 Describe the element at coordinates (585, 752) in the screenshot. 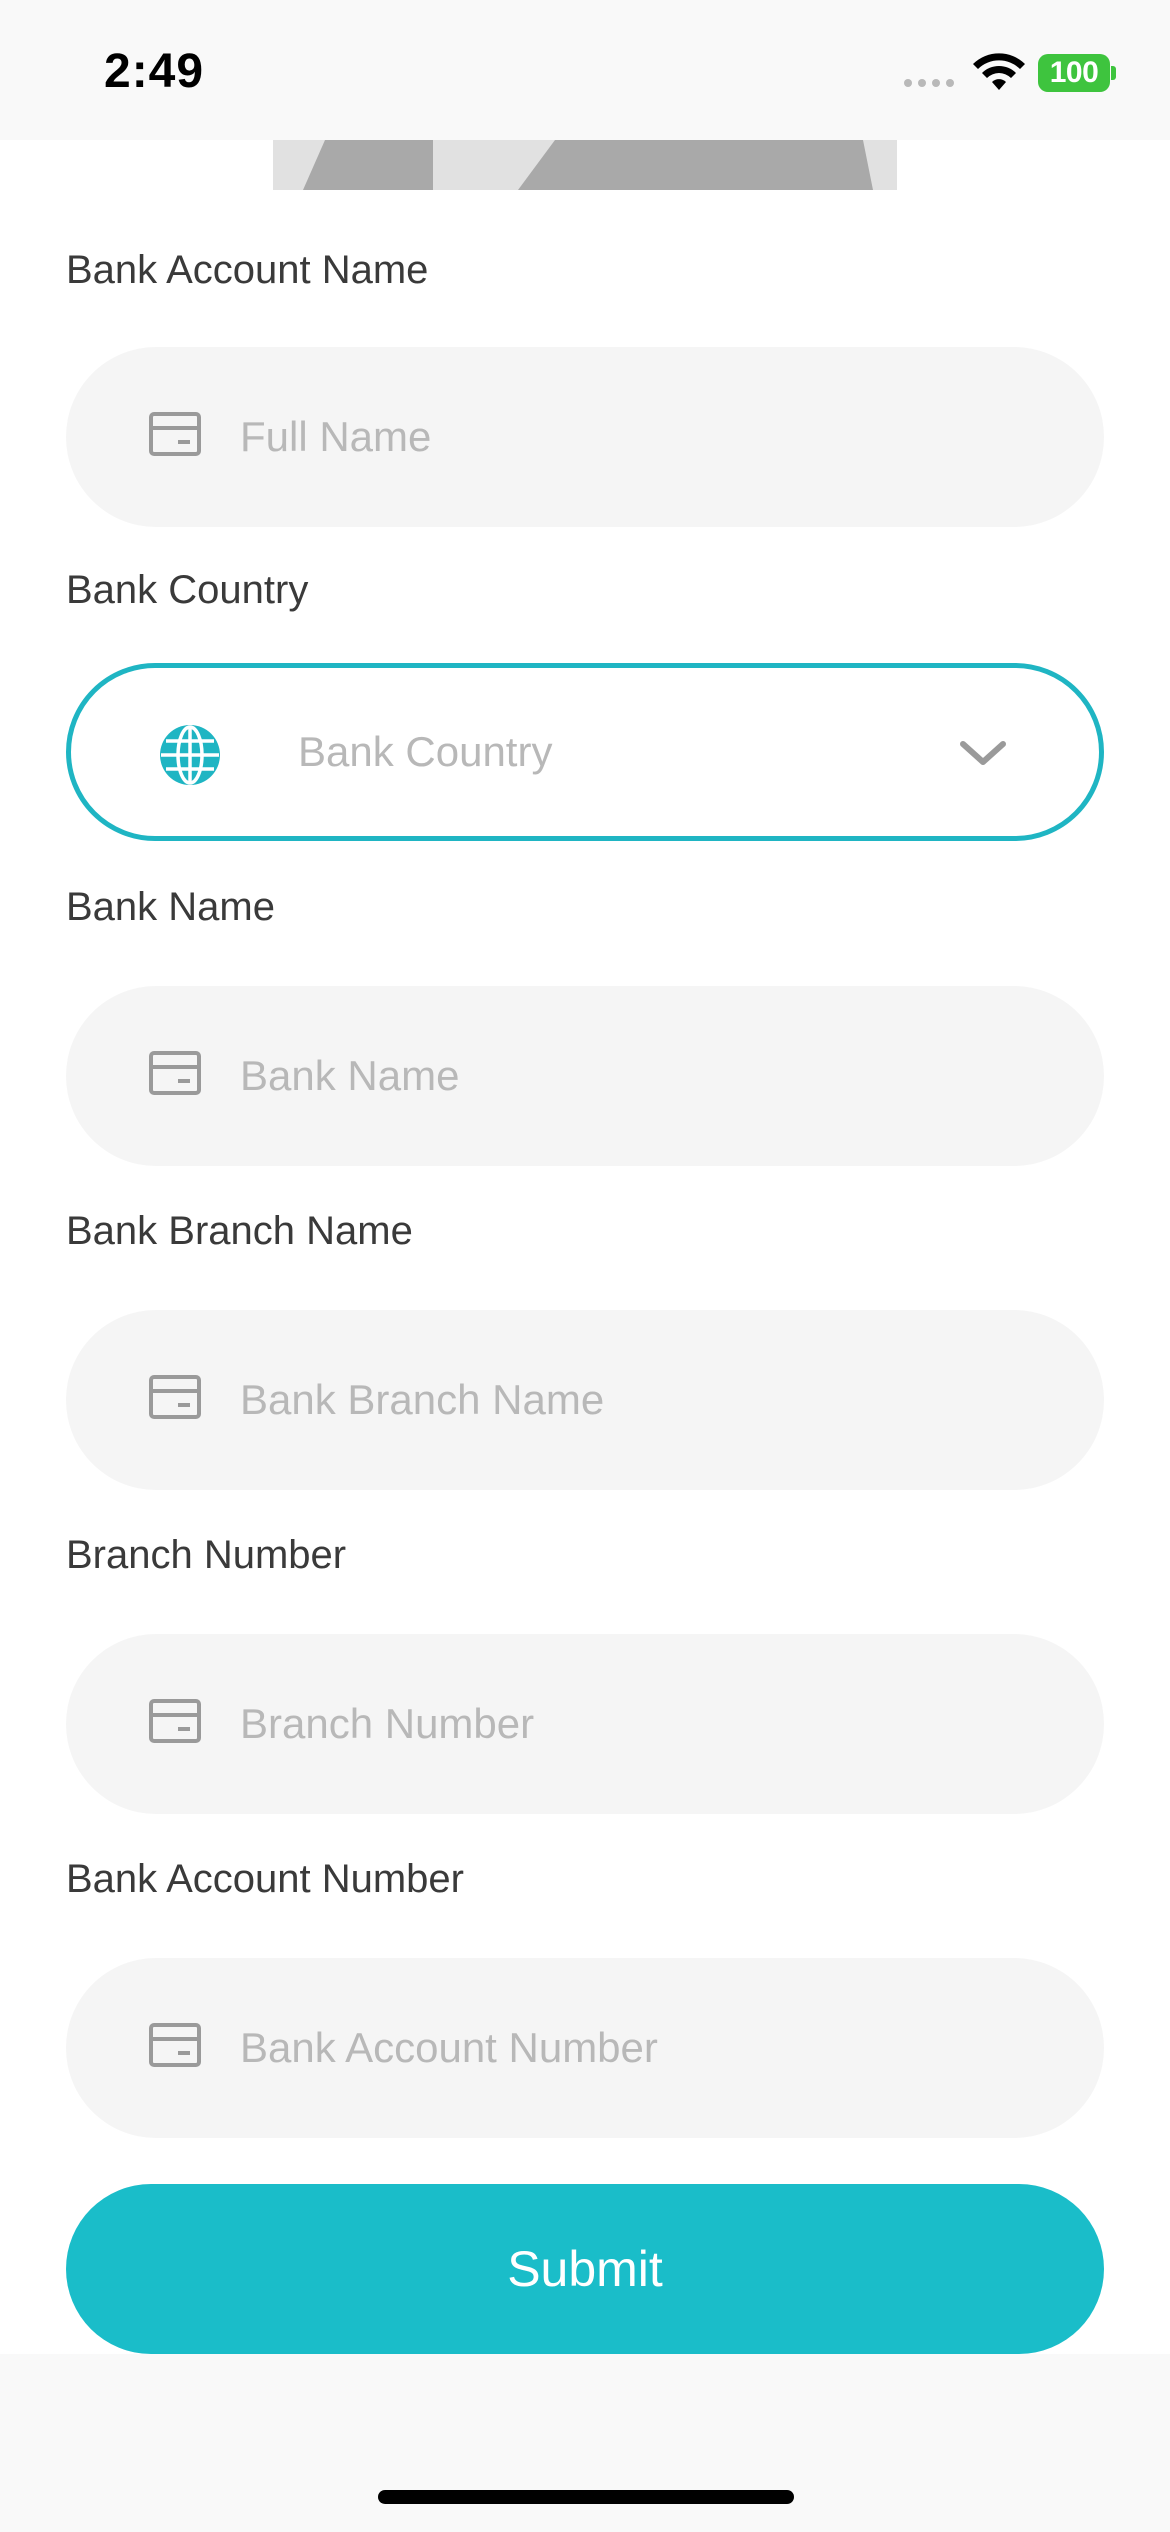

I see `bank-country-select: Bank Country` at that location.